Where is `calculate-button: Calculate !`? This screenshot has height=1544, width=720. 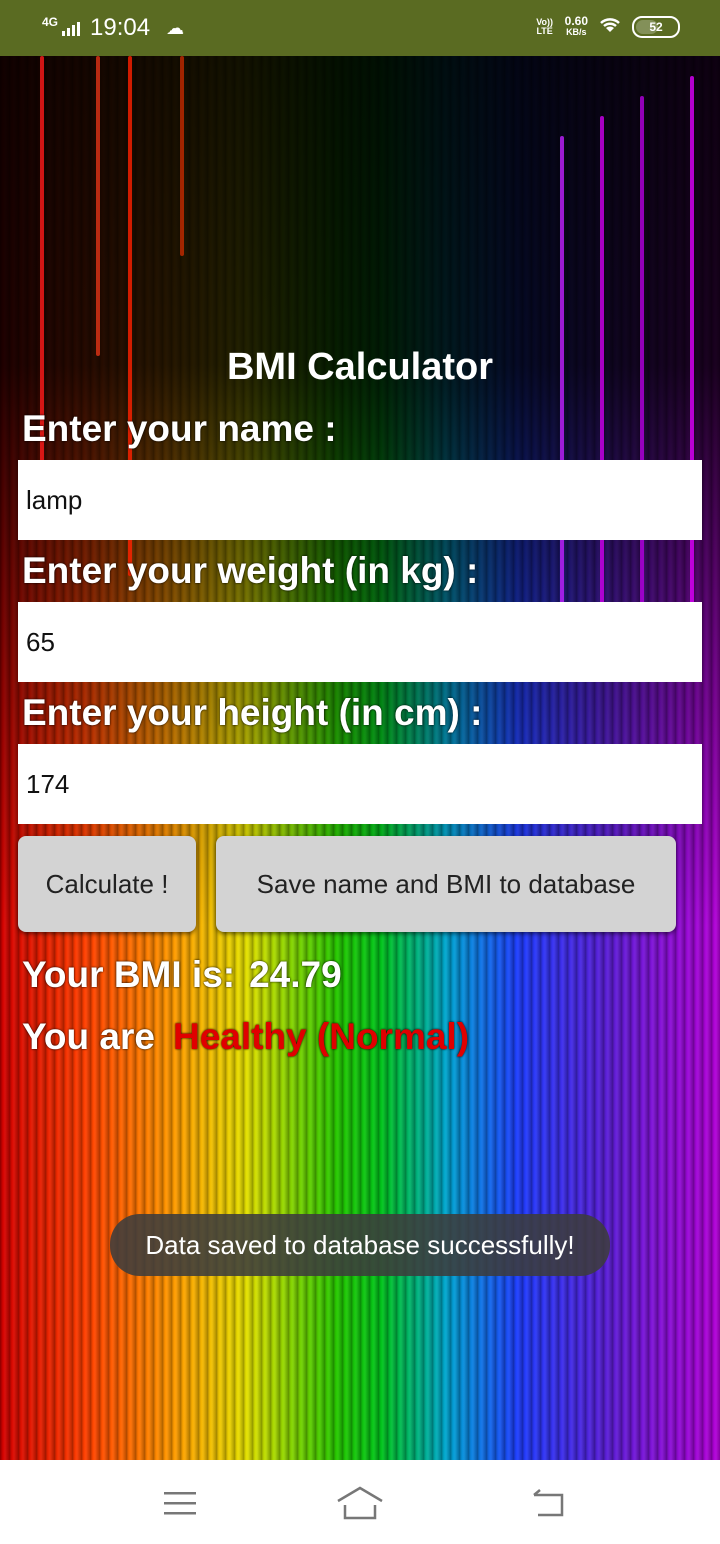 calculate-button: Calculate ! is located at coordinates (107, 884).